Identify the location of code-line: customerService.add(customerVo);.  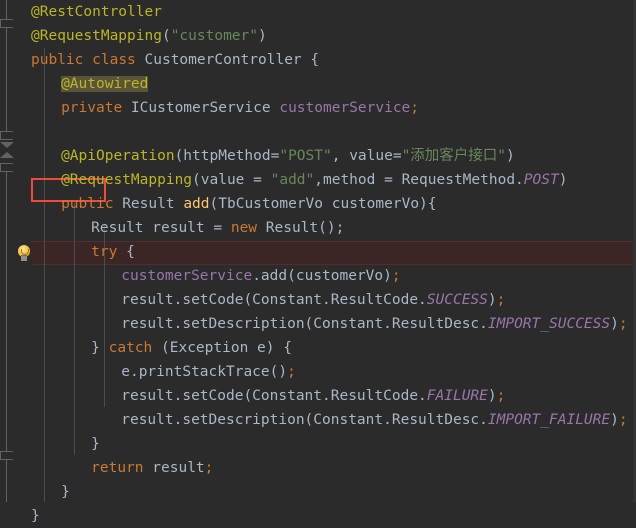
(318, 276).